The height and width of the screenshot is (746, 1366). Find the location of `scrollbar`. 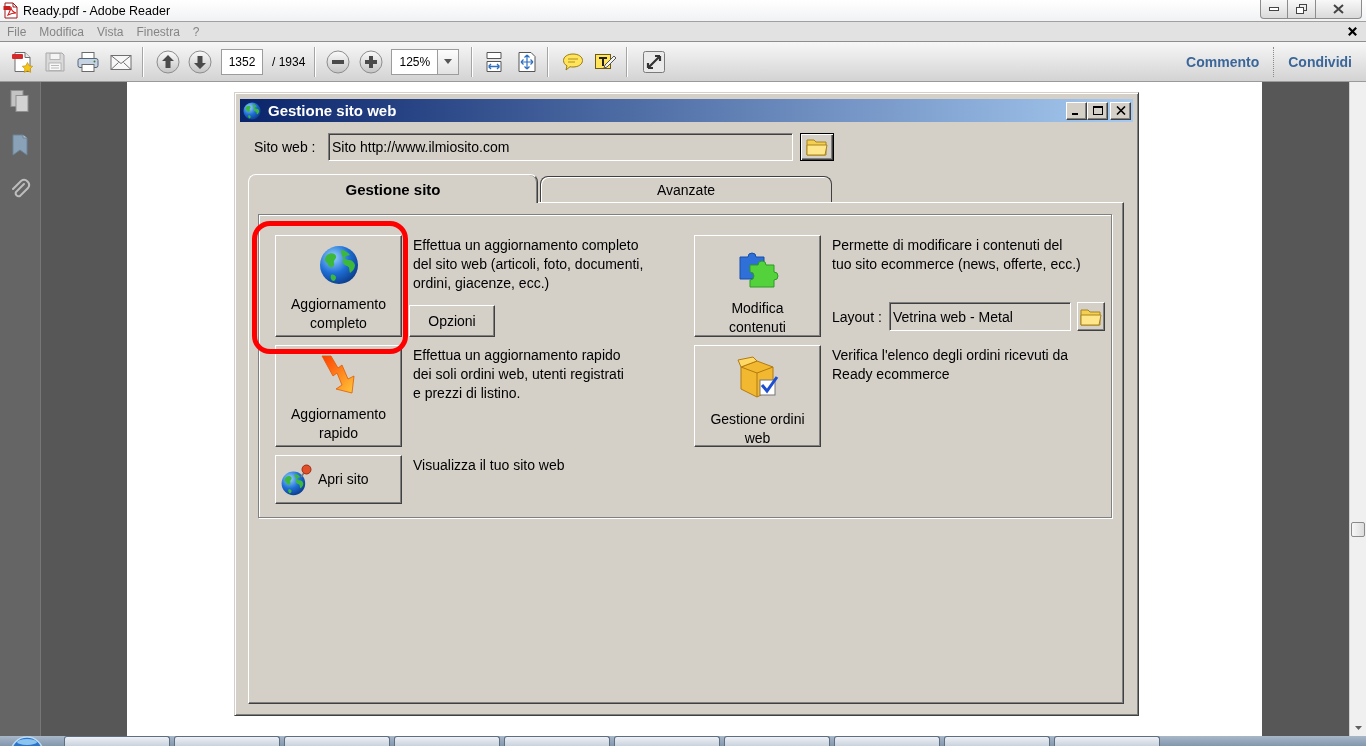

scrollbar is located at coordinates (1357, 409).